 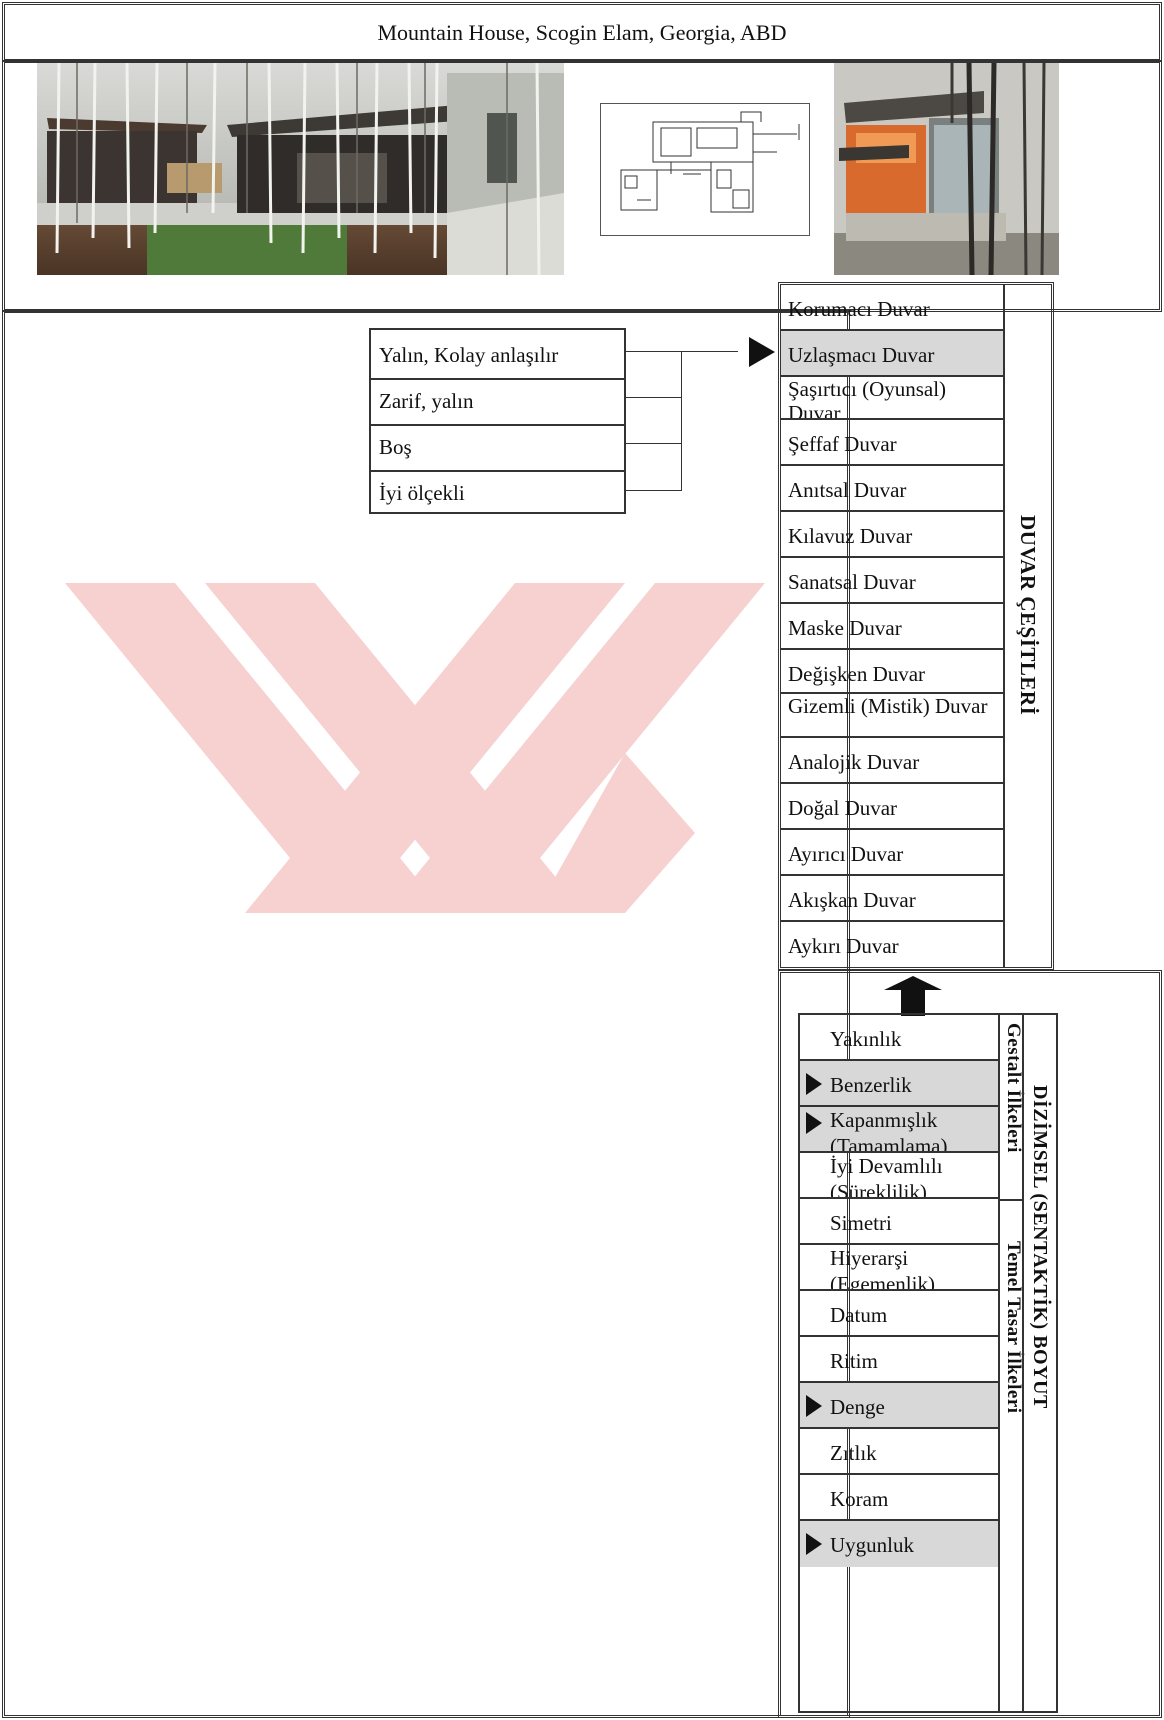 What do you see at coordinates (892, 761) in the screenshot?
I see `wall-type-item: Analojik Duvar` at bounding box center [892, 761].